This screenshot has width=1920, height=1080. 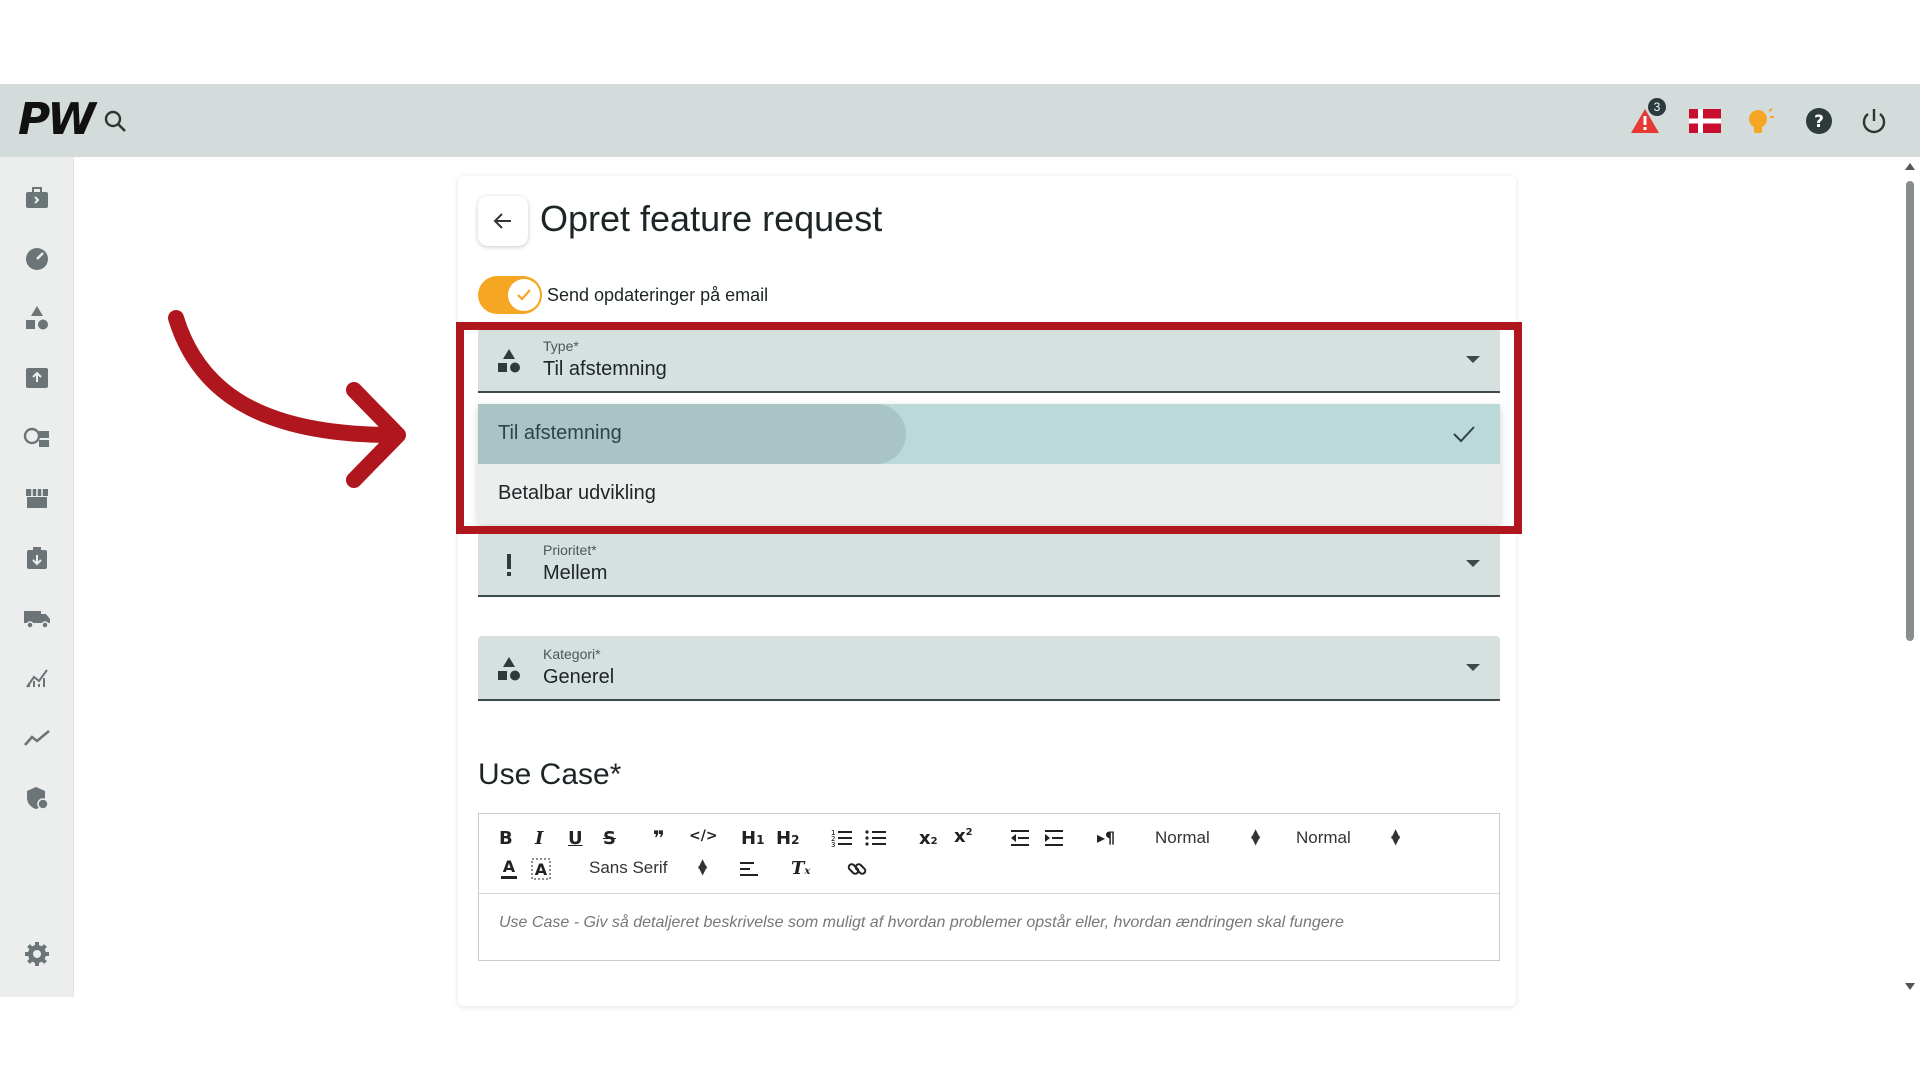 What do you see at coordinates (1323, 838) in the screenshot?
I see `header-select-2: Normal` at bounding box center [1323, 838].